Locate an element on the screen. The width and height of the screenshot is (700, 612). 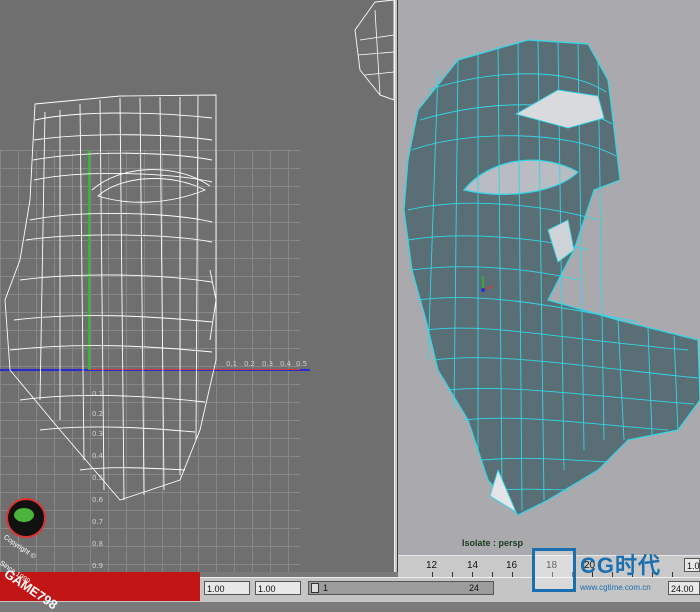
watermark-url: www.cgtime.com.cn is located at coordinates (615, 587).